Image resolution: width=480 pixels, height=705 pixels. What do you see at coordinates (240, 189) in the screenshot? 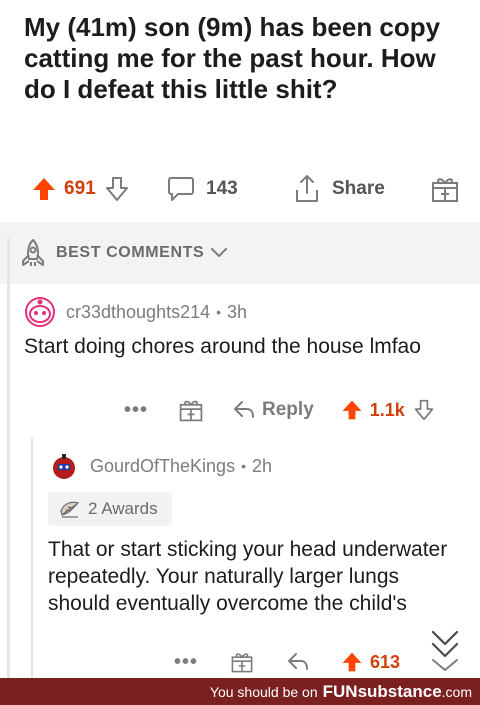
I see `post-action-bar: 691 143 Share` at bounding box center [240, 189].